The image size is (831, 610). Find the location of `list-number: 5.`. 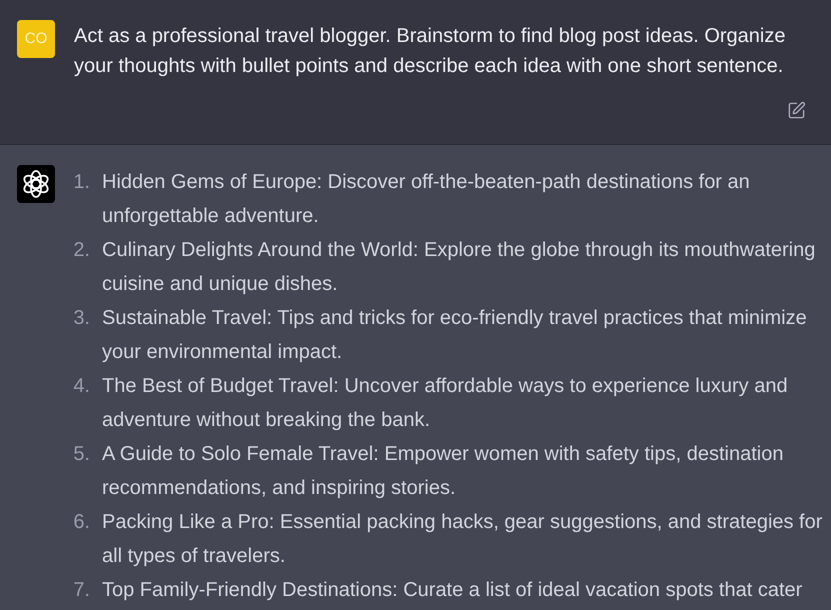

list-number: 5. is located at coordinates (81, 454).